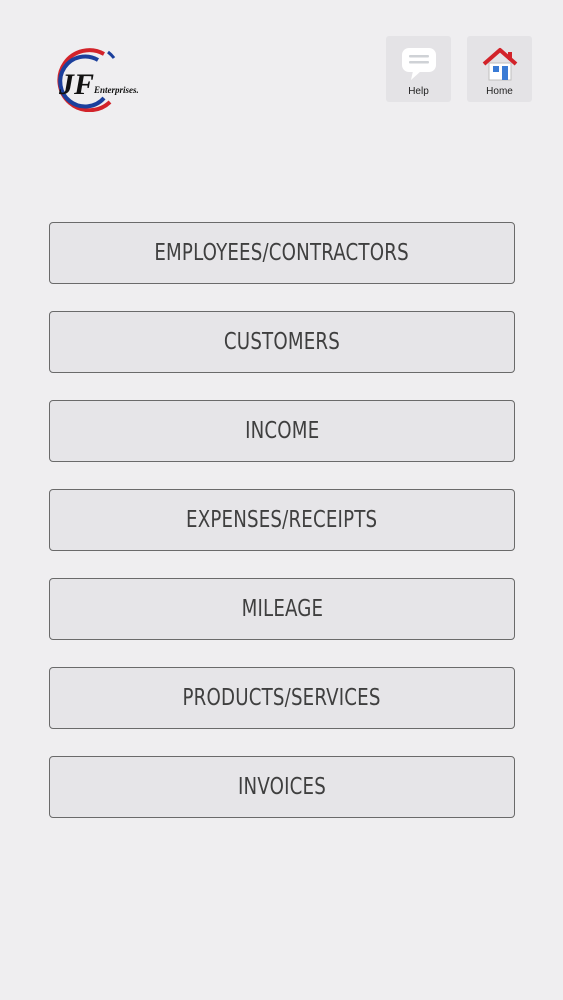 The width and height of the screenshot is (563, 1000). I want to click on customers-button: CUSTOMERS, so click(282, 342).